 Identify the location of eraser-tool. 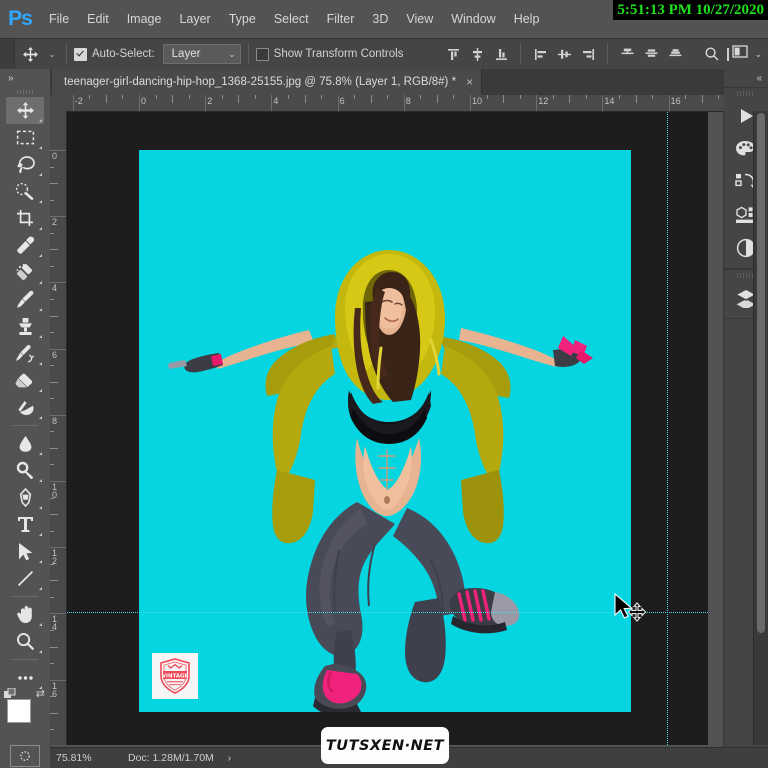
(25, 380).